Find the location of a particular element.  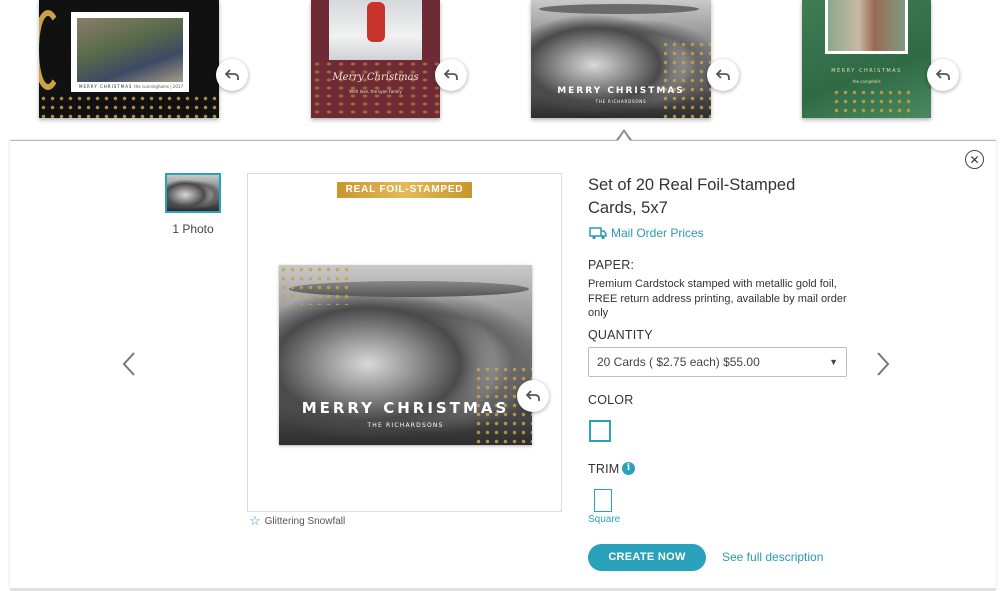

quantity-label: QUANTITY is located at coordinates (620, 335).